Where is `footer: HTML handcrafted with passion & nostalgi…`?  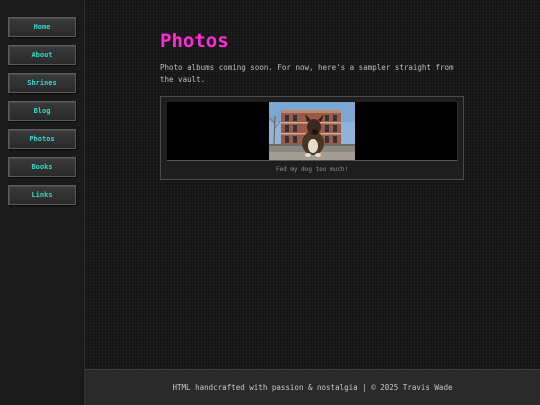 footer: HTML handcrafted with passion & nostalgi… is located at coordinates (312, 387).